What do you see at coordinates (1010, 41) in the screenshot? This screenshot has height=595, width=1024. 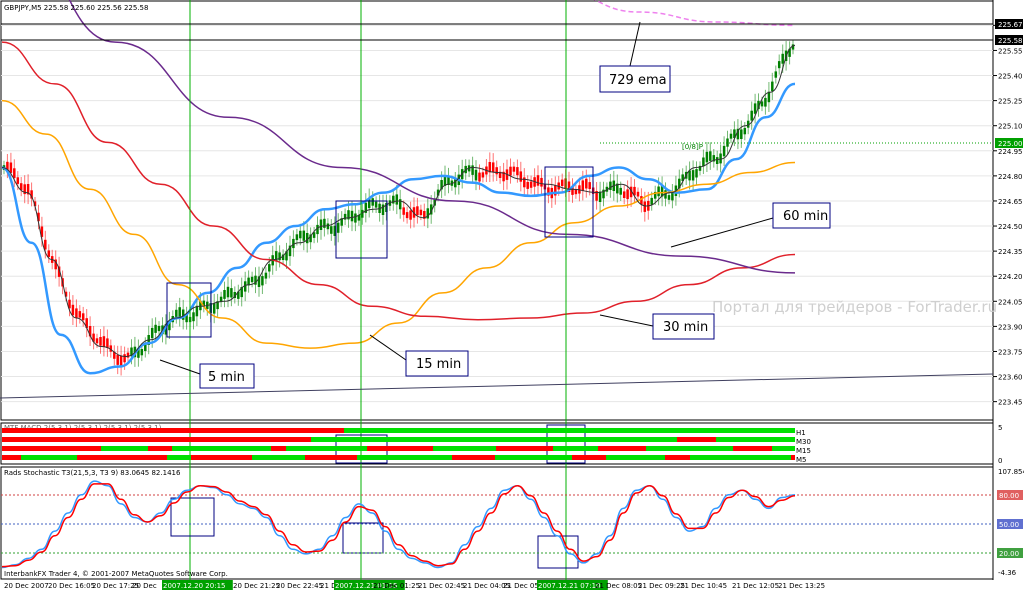 I see `price-tag-225.58-text: 225.58` at bounding box center [1010, 41].